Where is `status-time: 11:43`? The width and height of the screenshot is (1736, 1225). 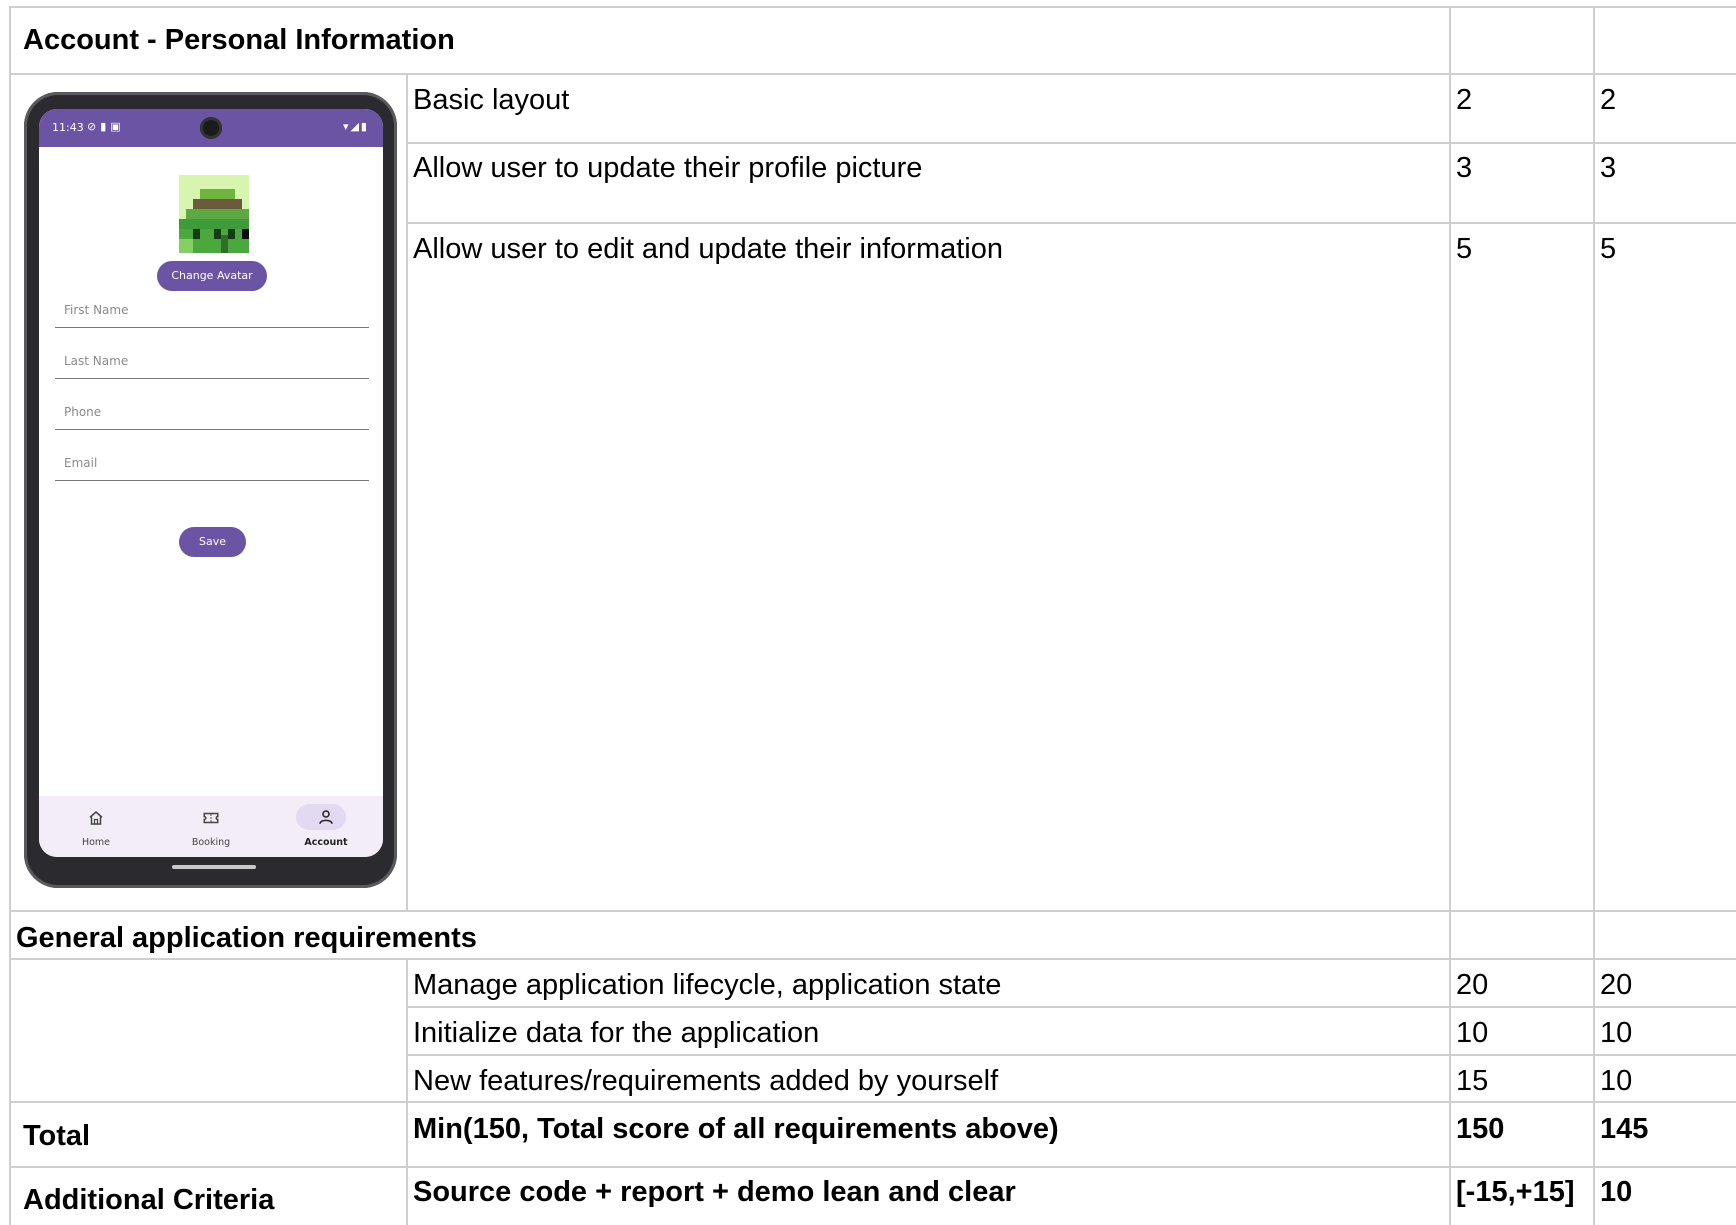
status-time: 11:43 is located at coordinates (68, 127).